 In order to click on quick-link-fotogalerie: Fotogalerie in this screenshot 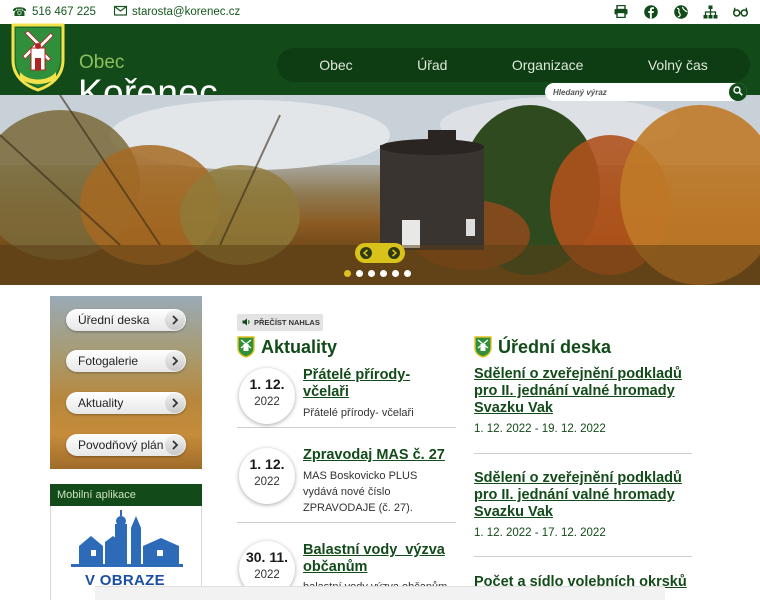, I will do `click(126, 361)`.